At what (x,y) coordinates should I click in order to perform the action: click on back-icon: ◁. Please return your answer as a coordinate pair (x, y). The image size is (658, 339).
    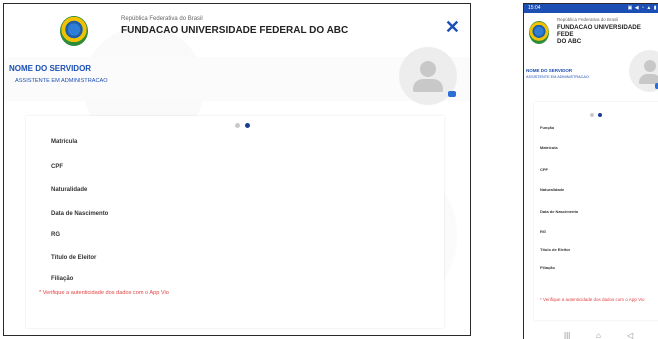
    Looking at the image, I should click on (630, 335).